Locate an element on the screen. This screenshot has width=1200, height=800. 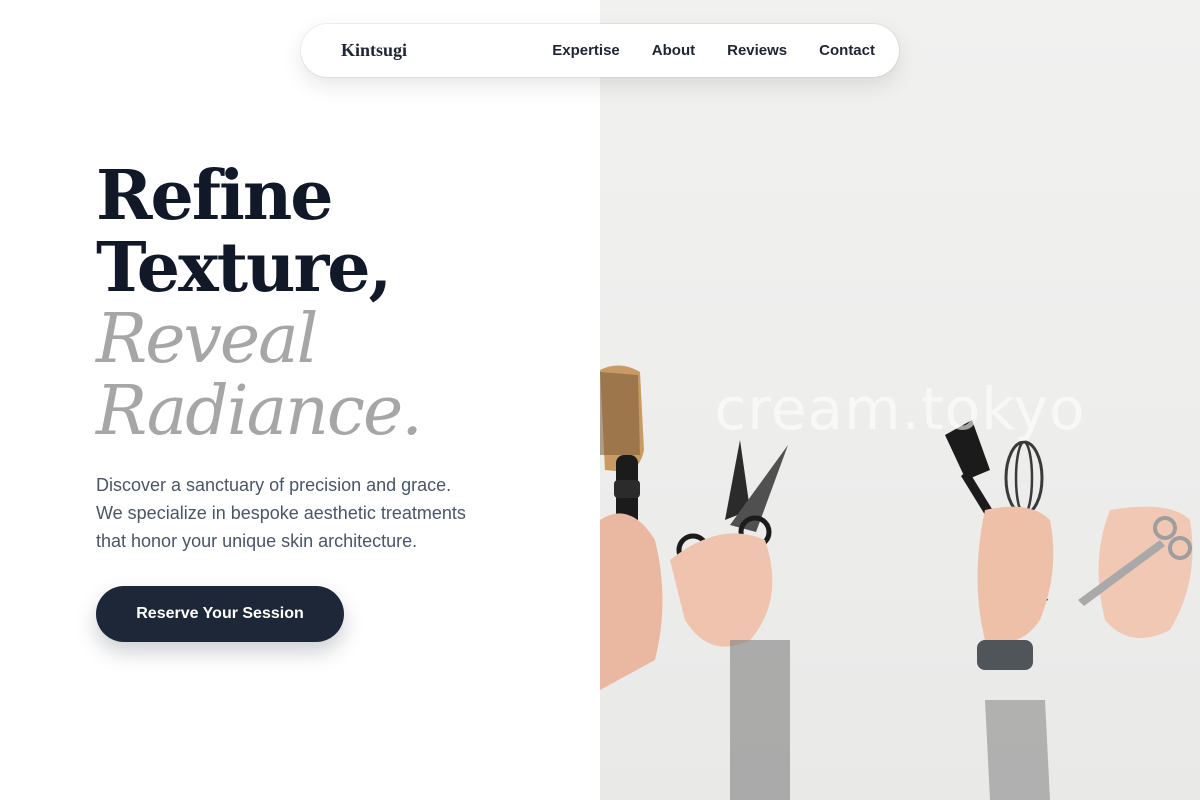
watermark-text: cream.tokyo is located at coordinates (900, 409).